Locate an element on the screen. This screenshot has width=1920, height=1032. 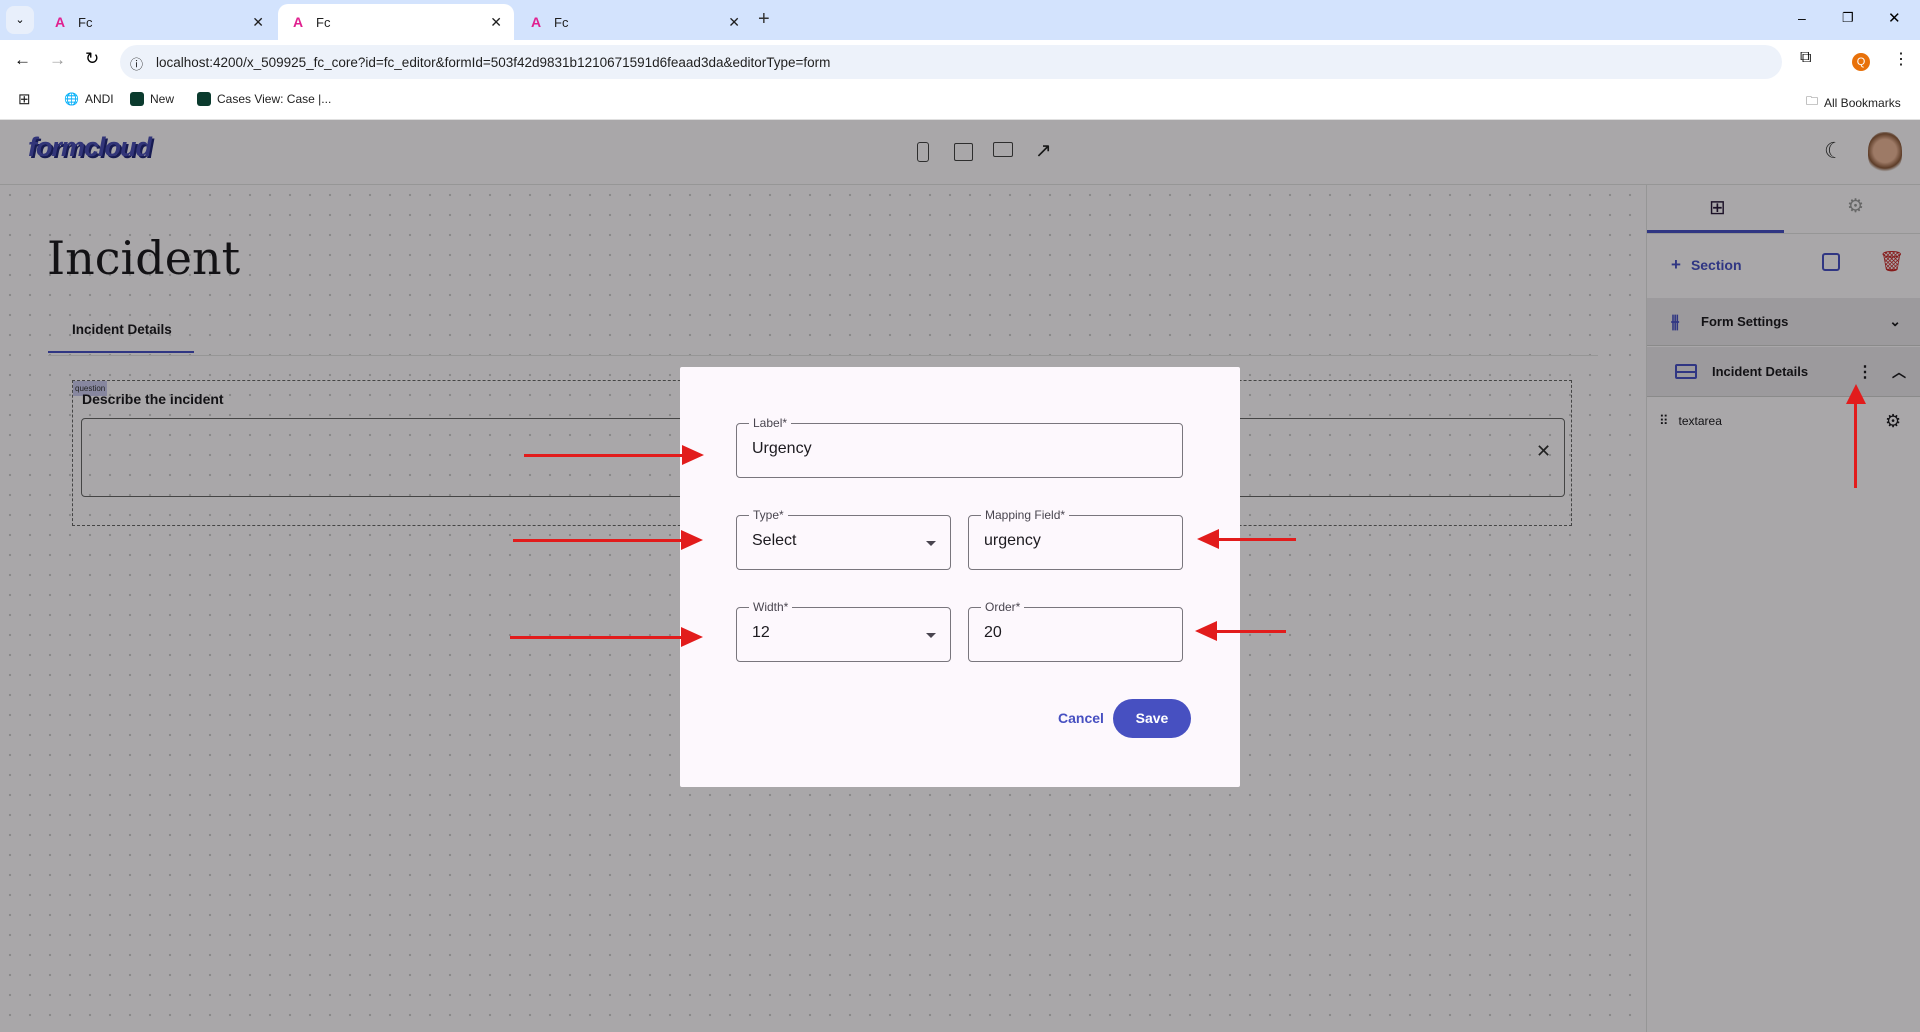
minimize-button: – is located at coordinates (1802, 18).